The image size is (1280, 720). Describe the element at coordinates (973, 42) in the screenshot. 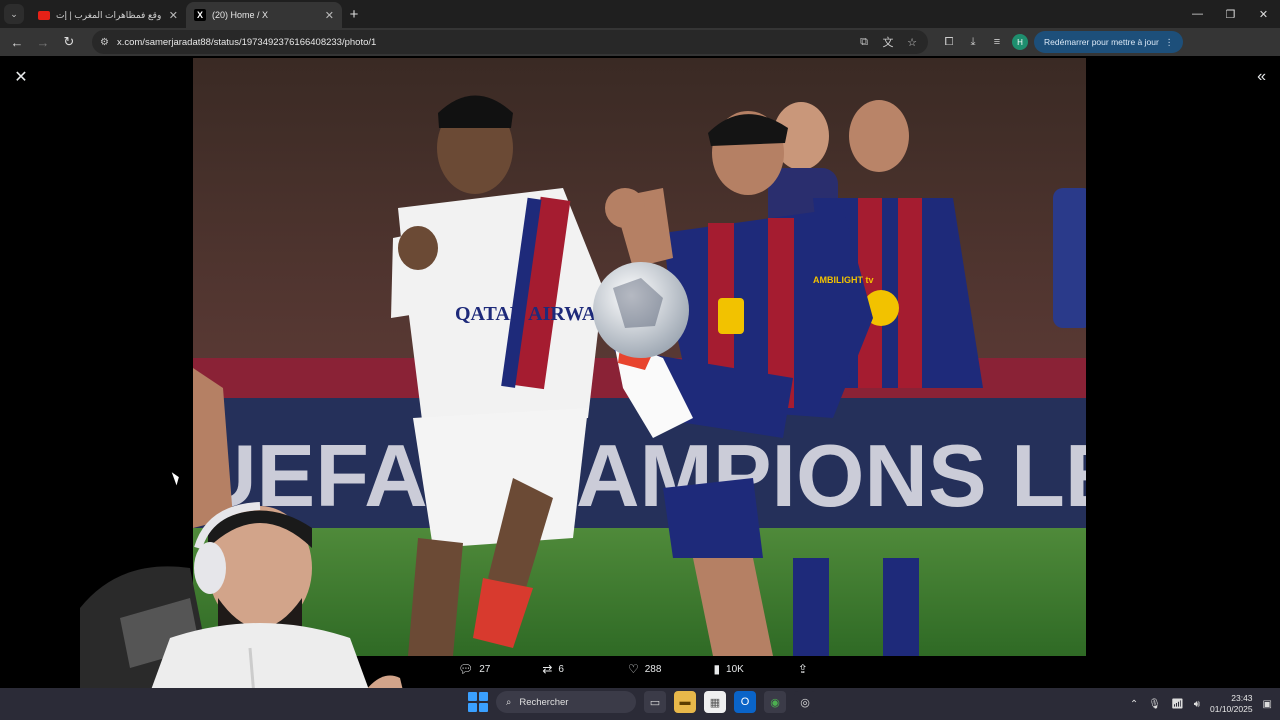

I see `download-icon: ⤓` at that location.